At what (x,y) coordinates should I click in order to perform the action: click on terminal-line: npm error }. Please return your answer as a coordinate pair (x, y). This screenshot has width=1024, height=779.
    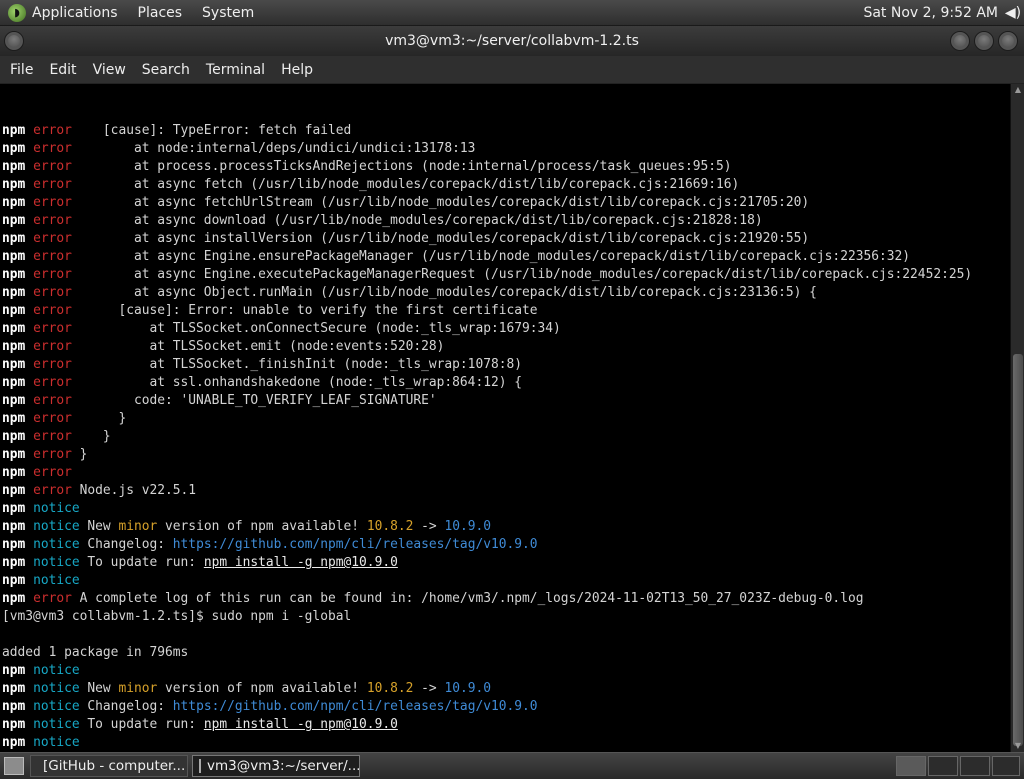
    Looking at the image, I should click on (506, 455).